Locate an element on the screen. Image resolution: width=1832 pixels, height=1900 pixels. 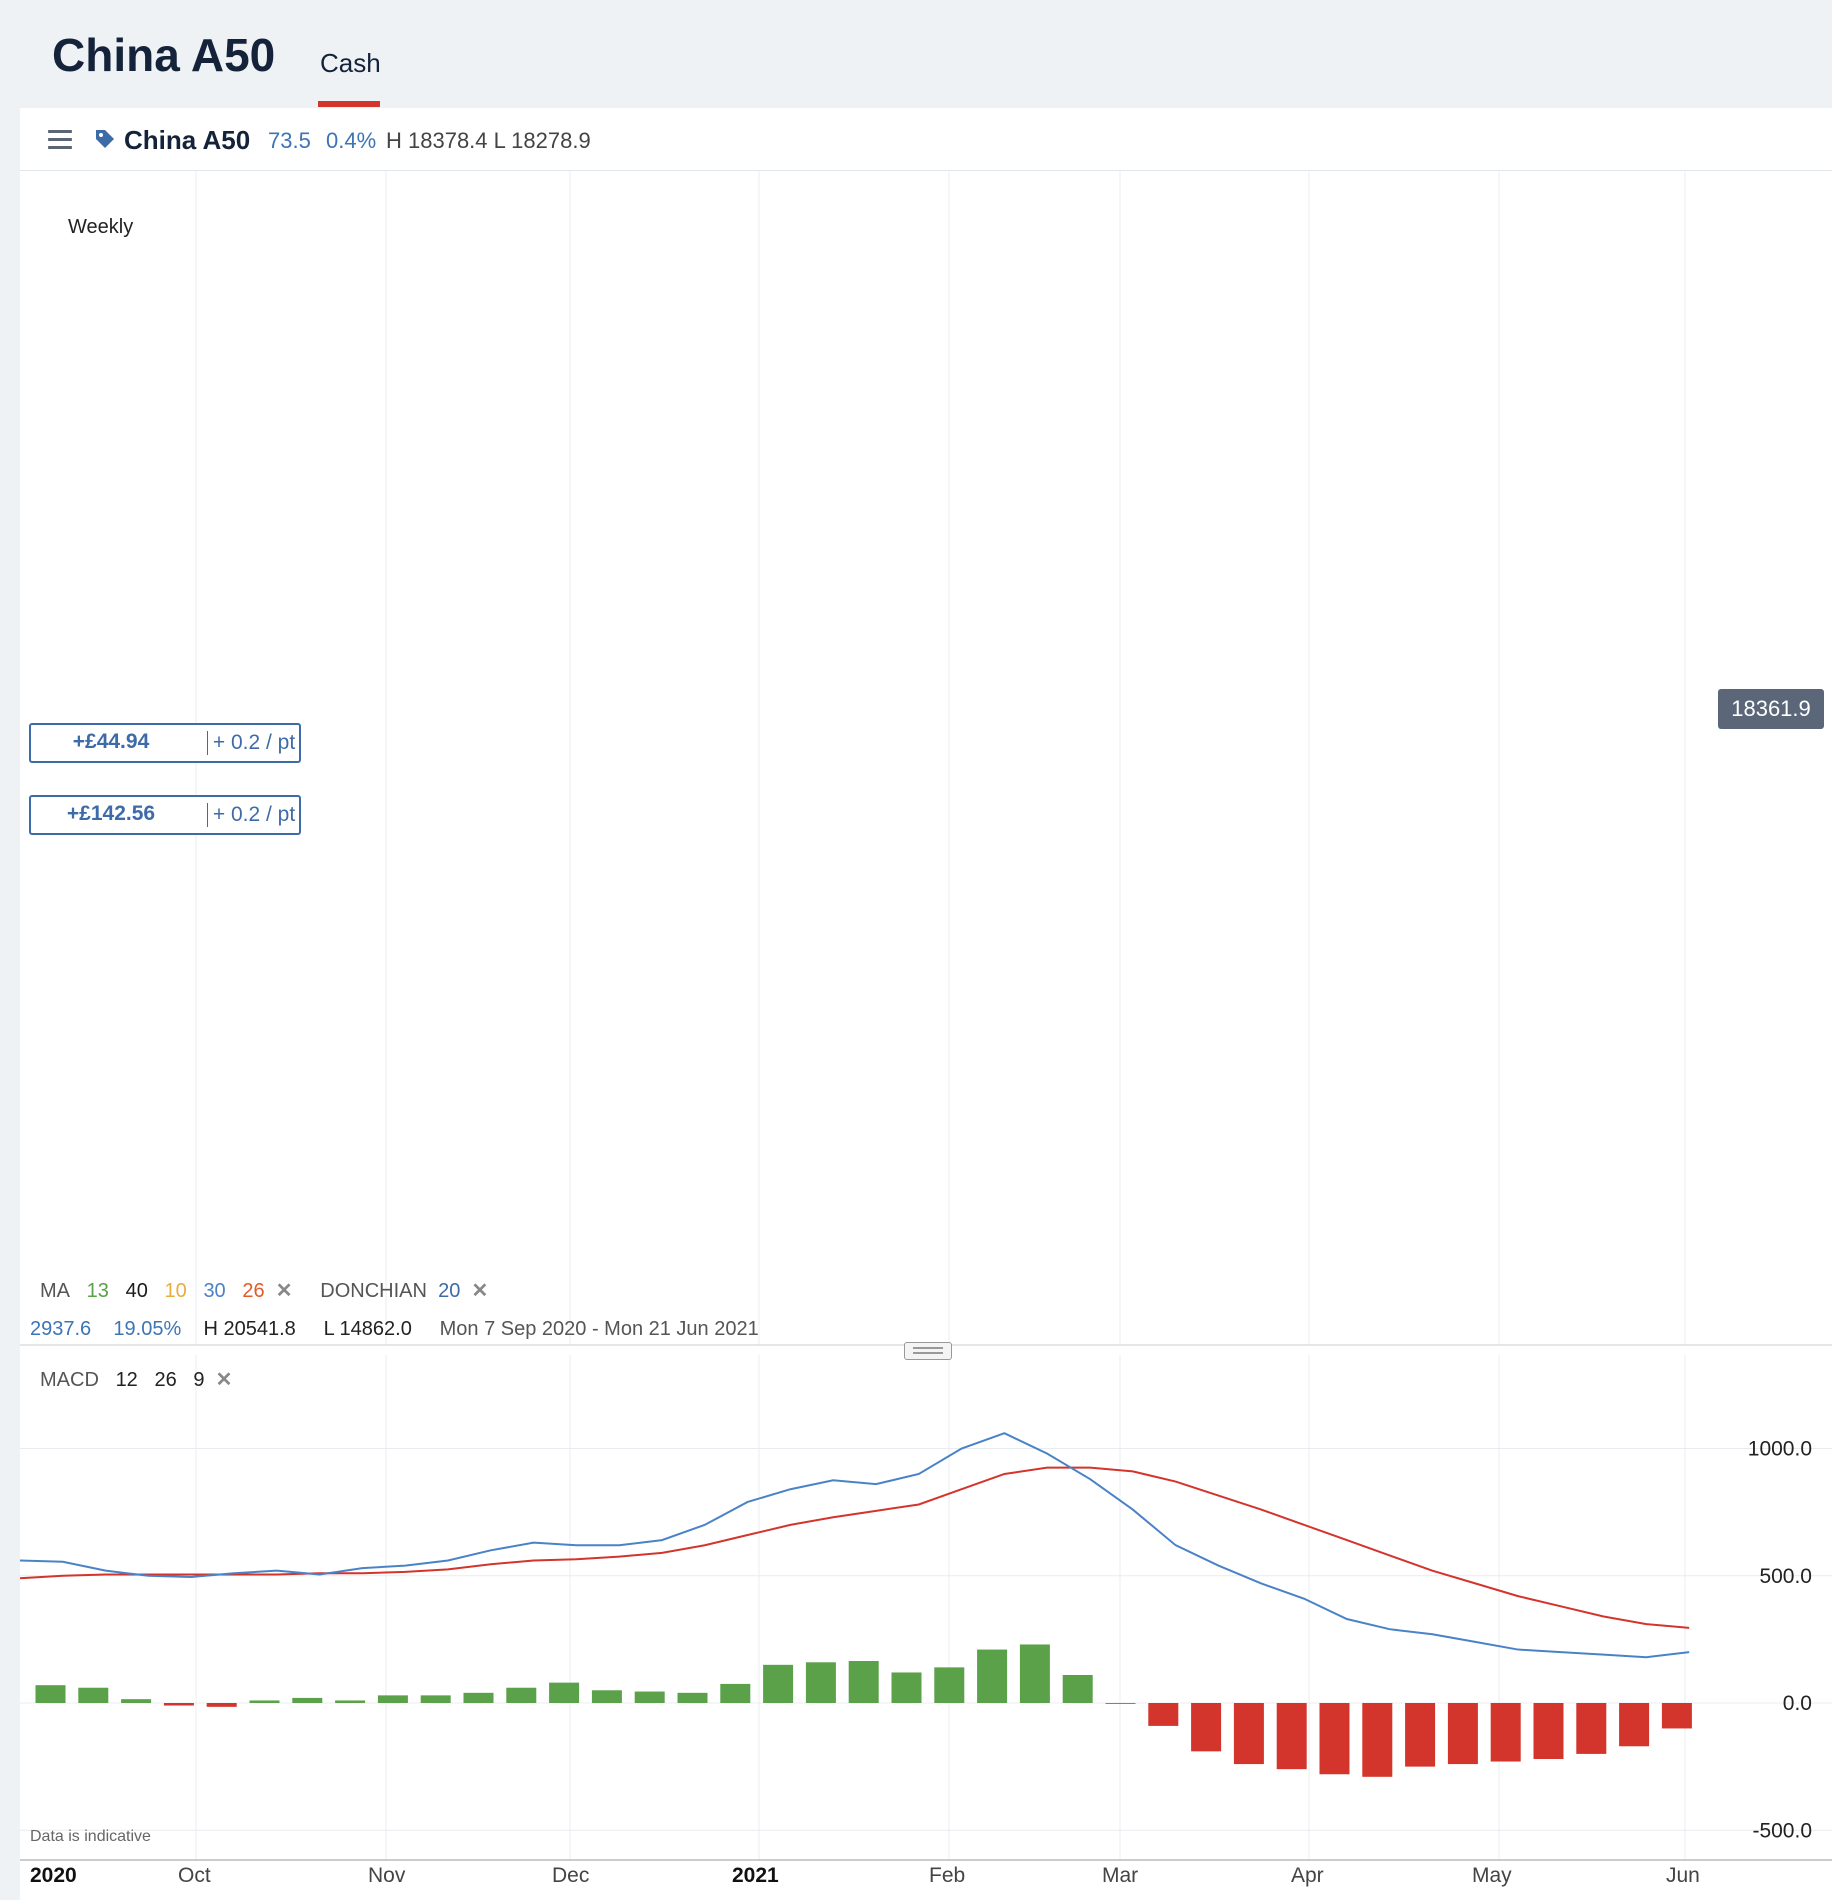
range-dates: Mon 7 Sep 2020 - Mon 21 Jun 2021 is located at coordinates (599, 1329).